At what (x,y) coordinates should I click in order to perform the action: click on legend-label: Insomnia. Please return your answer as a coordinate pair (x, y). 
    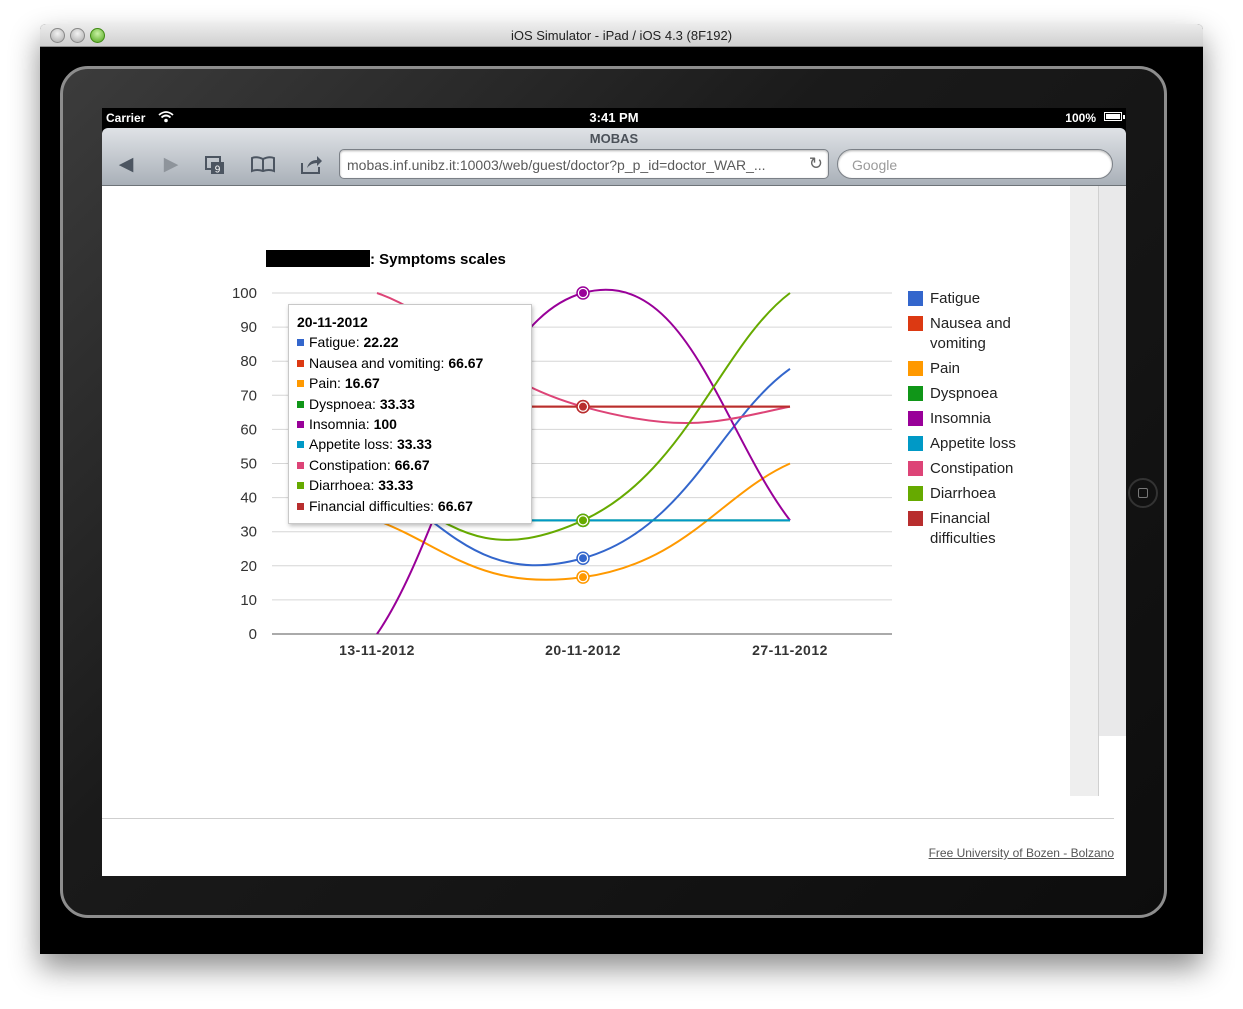
    Looking at the image, I should click on (960, 418).